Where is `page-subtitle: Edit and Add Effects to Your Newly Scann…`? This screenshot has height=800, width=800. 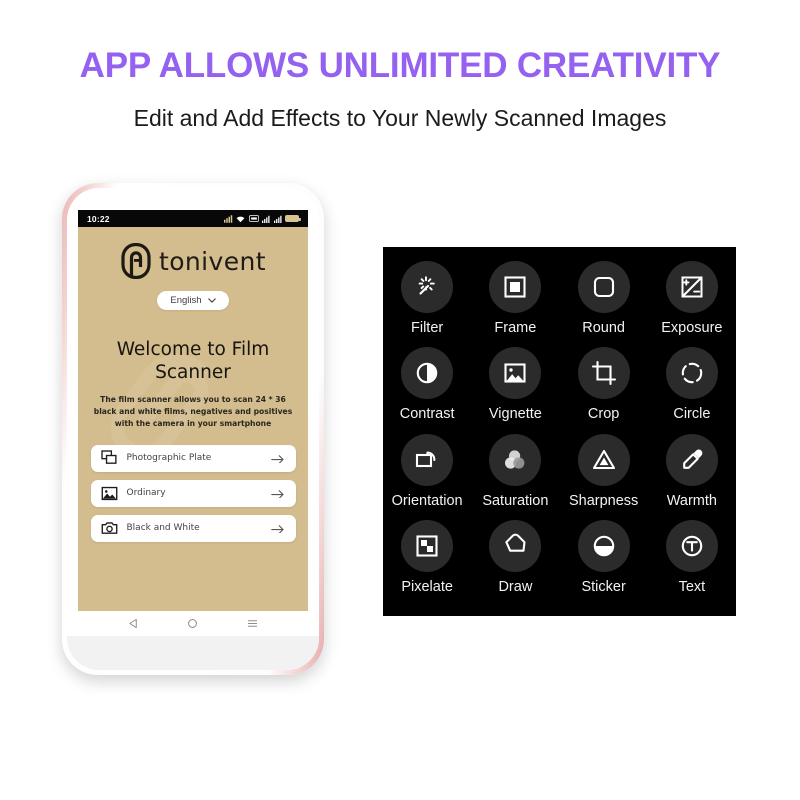 page-subtitle: Edit and Add Effects to Your Newly Scann… is located at coordinates (400, 117).